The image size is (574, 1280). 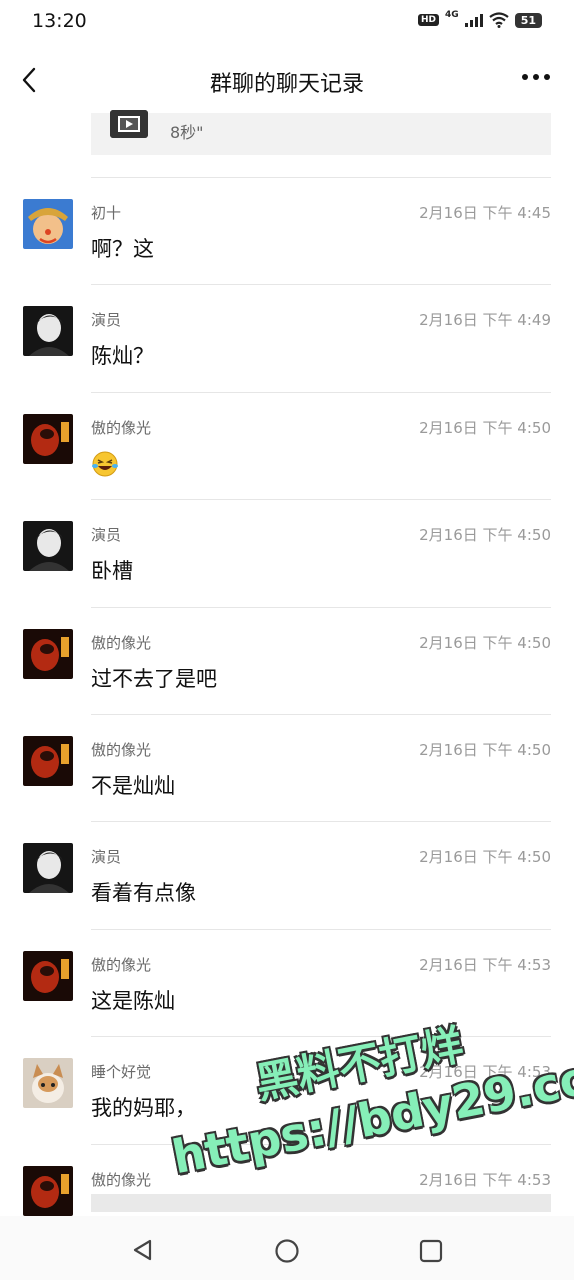 I want to click on network-type: 4G, so click(x=452, y=15).